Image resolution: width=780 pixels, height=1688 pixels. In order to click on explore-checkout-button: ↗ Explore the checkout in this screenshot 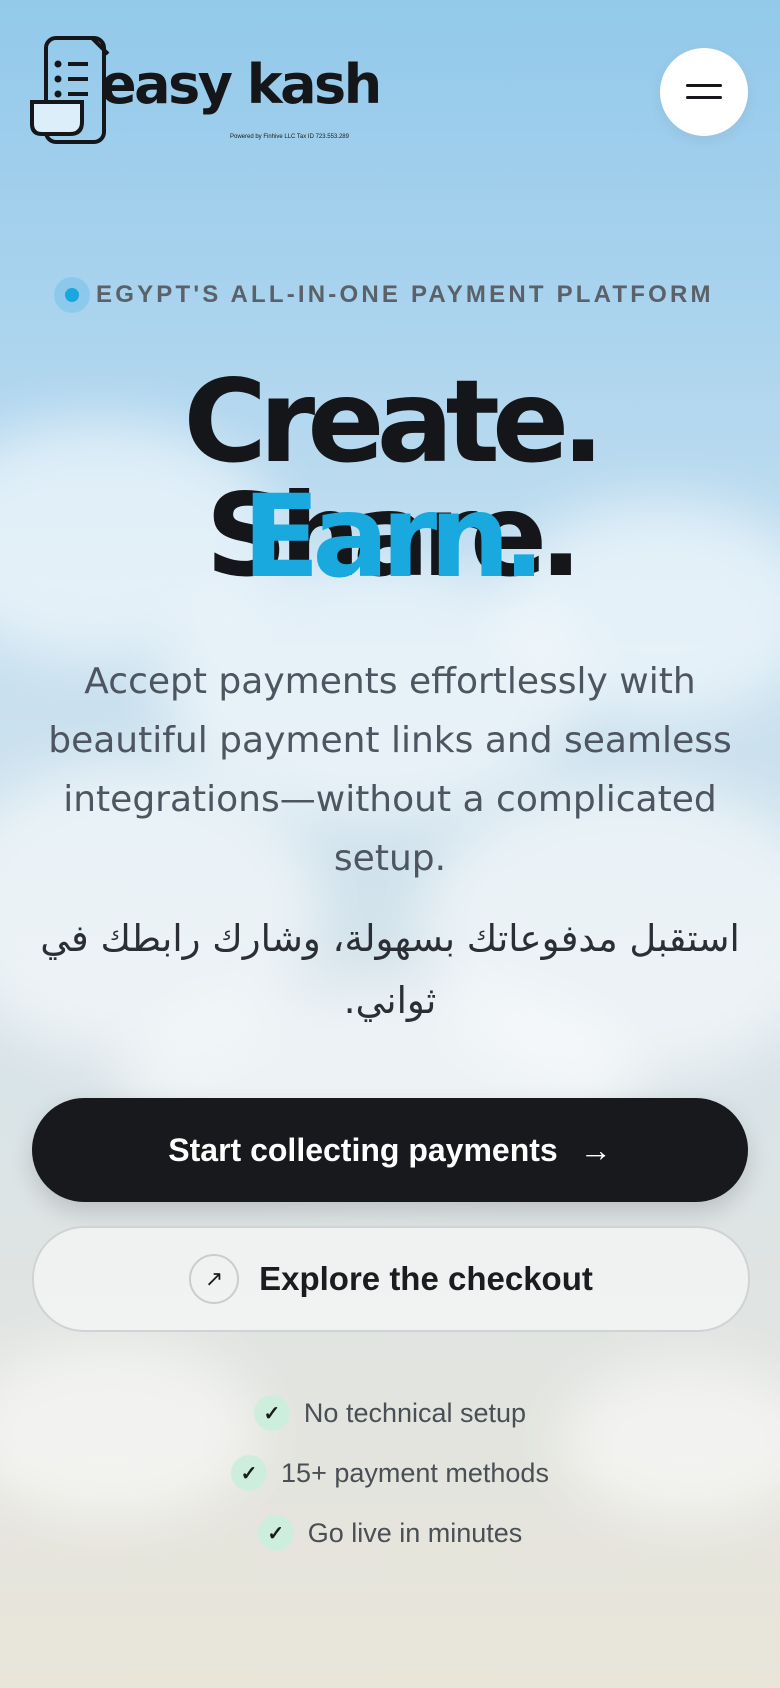, I will do `click(391, 1279)`.